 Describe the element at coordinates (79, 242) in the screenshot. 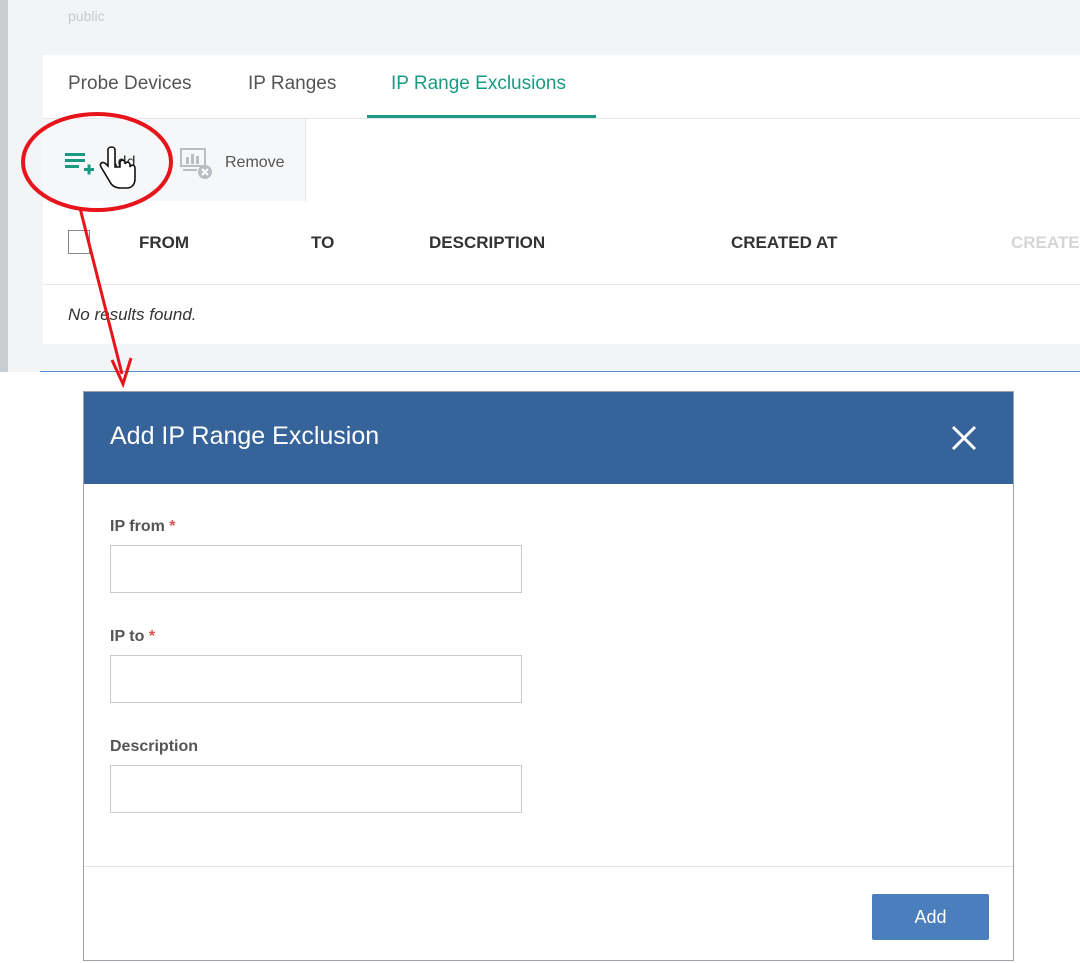

I see `select-all-checkbox` at that location.